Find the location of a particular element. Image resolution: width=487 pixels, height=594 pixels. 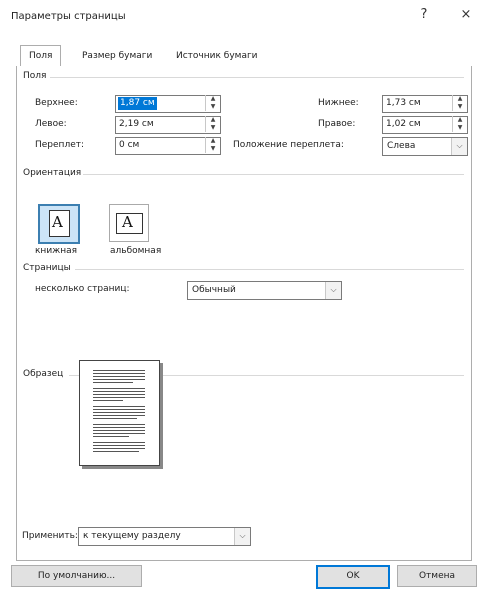

gutter-label: Переплет: is located at coordinates (60, 145).